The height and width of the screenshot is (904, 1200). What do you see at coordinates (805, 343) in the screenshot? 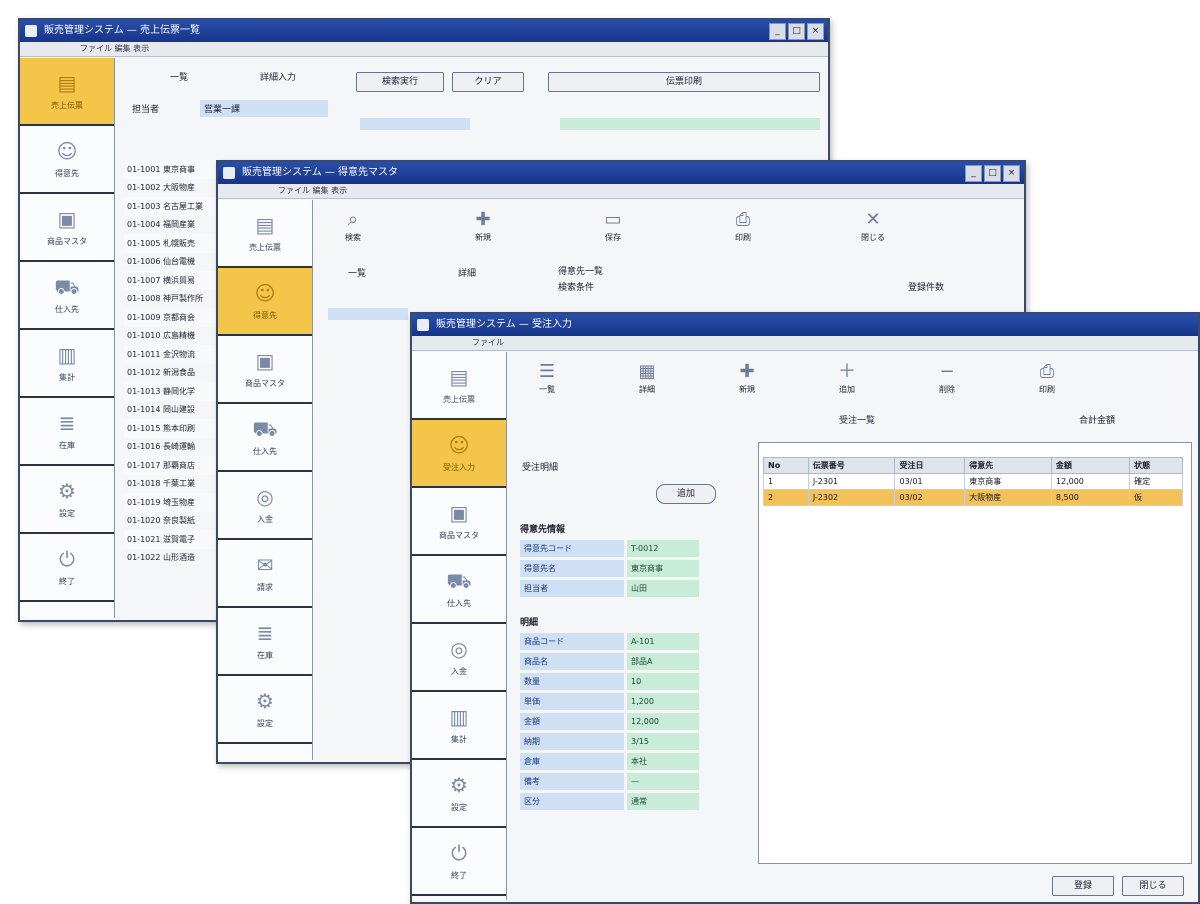
I see `menubar: ファイル` at bounding box center [805, 343].